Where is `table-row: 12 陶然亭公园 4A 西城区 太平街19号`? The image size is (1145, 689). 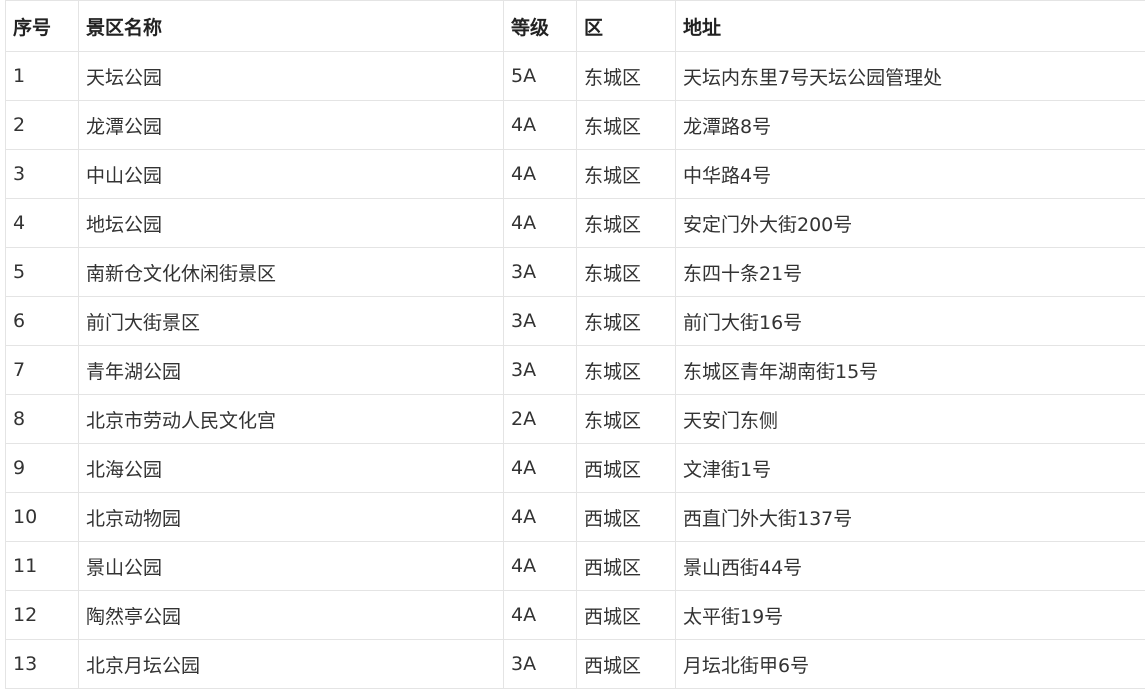
table-row: 12 陶然亭公园 4A 西城区 太平街19号 is located at coordinates (575, 615).